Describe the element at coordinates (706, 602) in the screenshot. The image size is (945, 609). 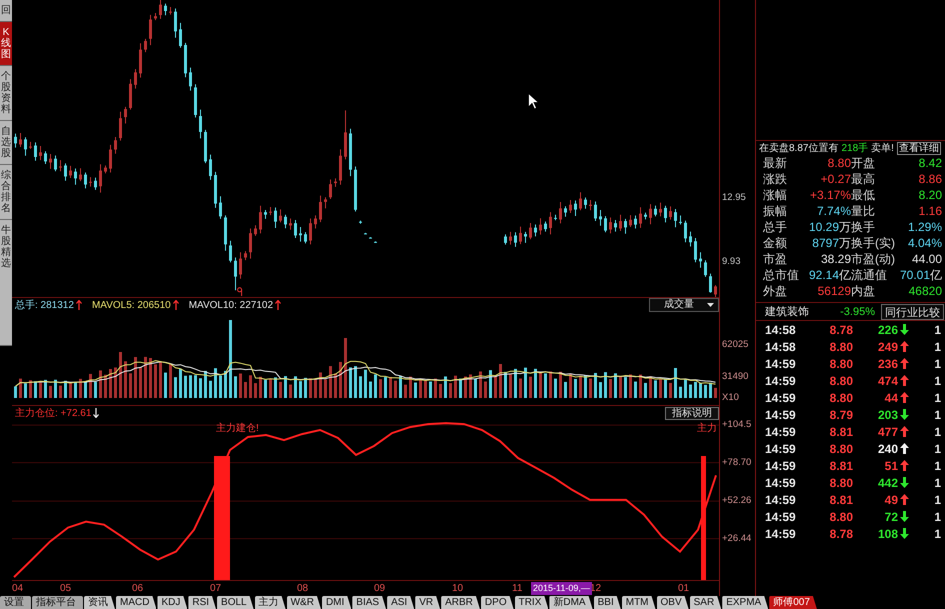
I see `indicator-tab: SAR` at that location.